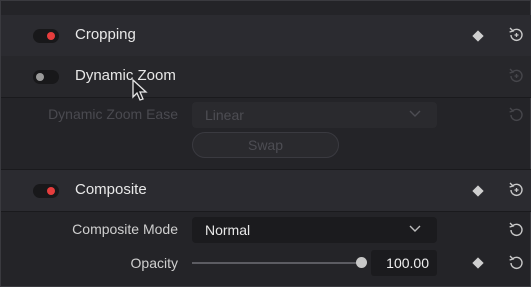 The width and height of the screenshot is (531, 287). Describe the element at coordinates (154, 263) in the screenshot. I see `opacity-label: Opacity` at that location.